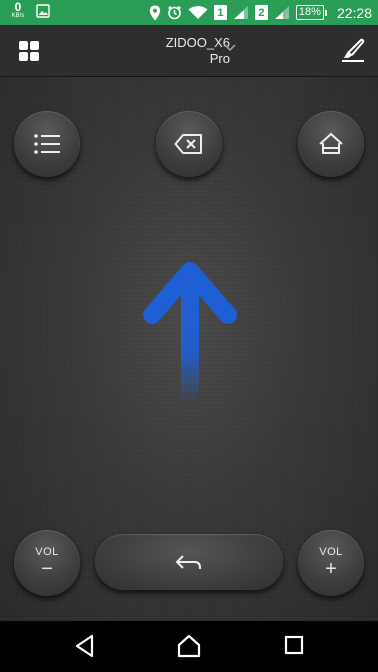 This screenshot has width=378, height=672. I want to click on nav-back-icon, so click(85, 646).